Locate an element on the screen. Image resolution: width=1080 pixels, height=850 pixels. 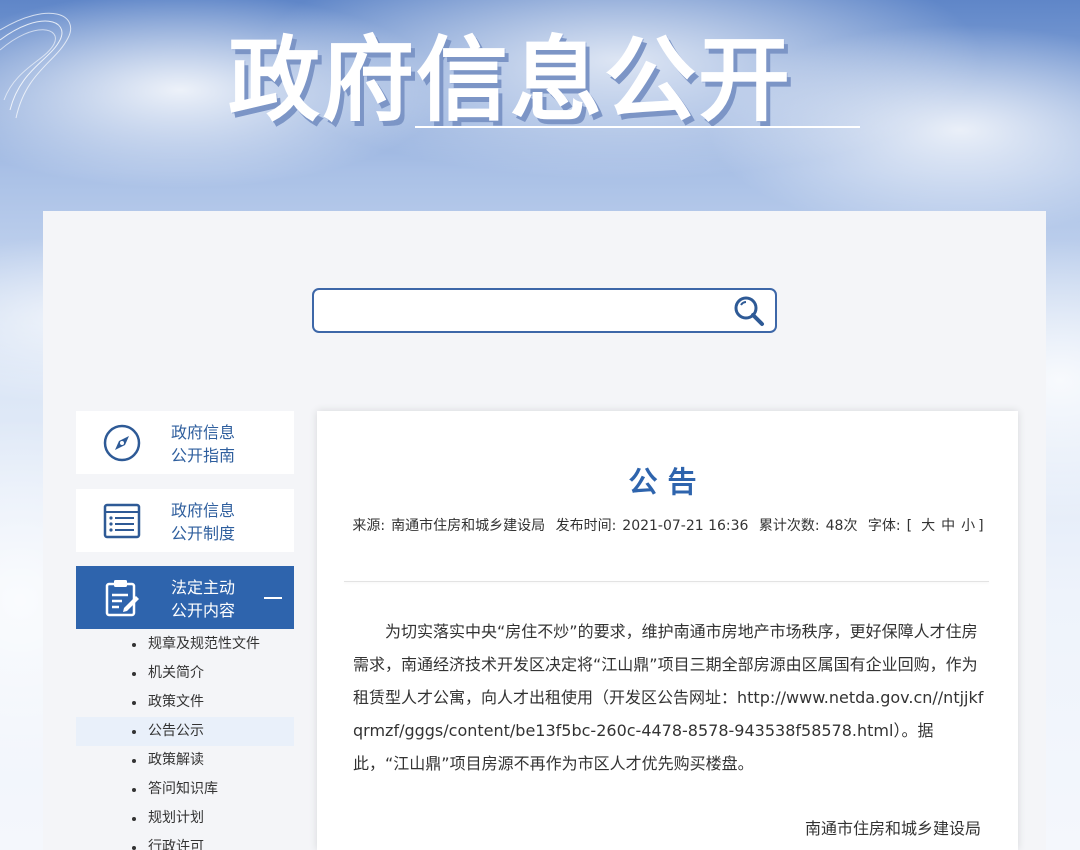
collapse-icon is located at coordinates (273, 598).